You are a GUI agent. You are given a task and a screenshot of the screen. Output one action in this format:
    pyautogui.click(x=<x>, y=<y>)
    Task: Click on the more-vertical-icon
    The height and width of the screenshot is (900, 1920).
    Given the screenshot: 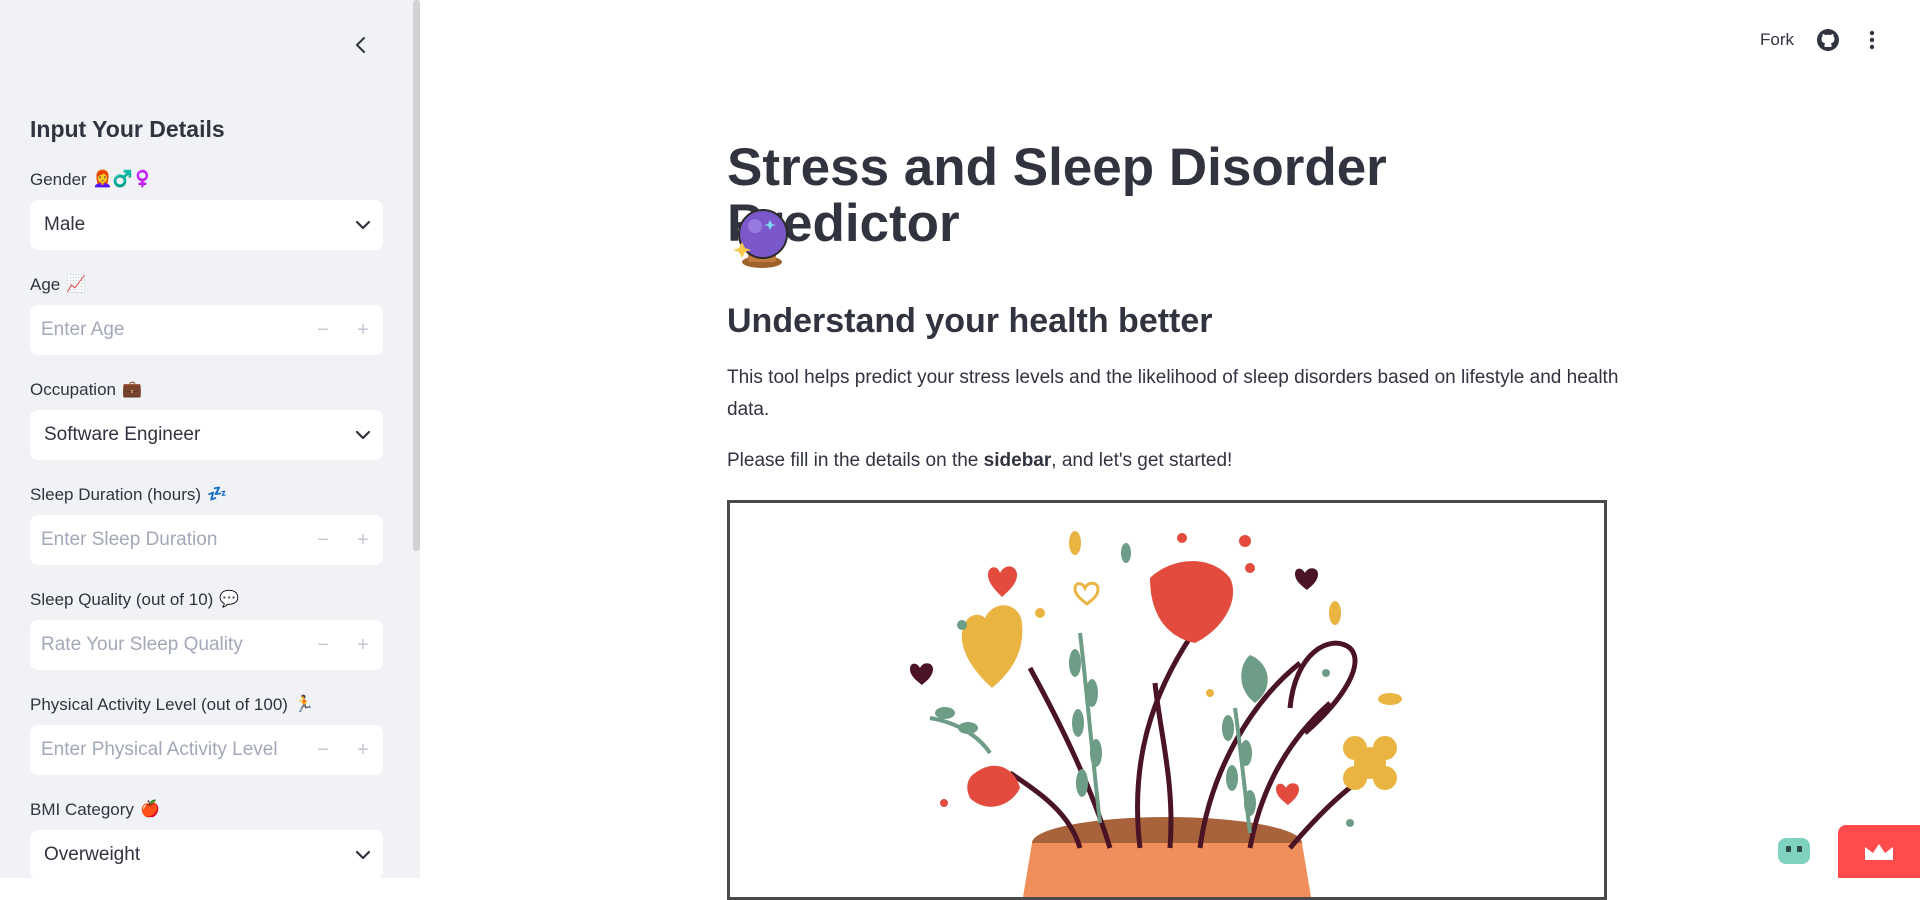 What is the action you would take?
    pyautogui.click(x=1872, y=40)
    